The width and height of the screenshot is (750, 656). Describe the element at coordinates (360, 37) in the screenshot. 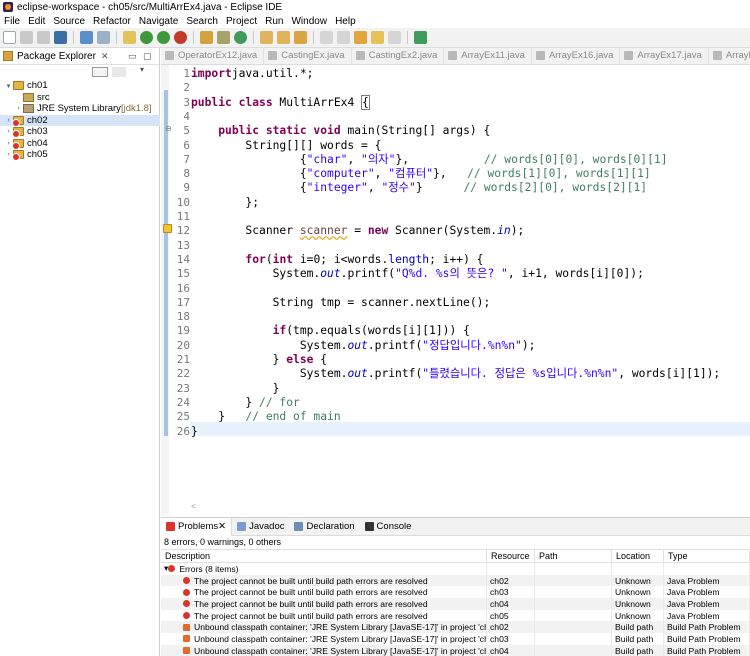

I see `last-edit-icon` at that location.